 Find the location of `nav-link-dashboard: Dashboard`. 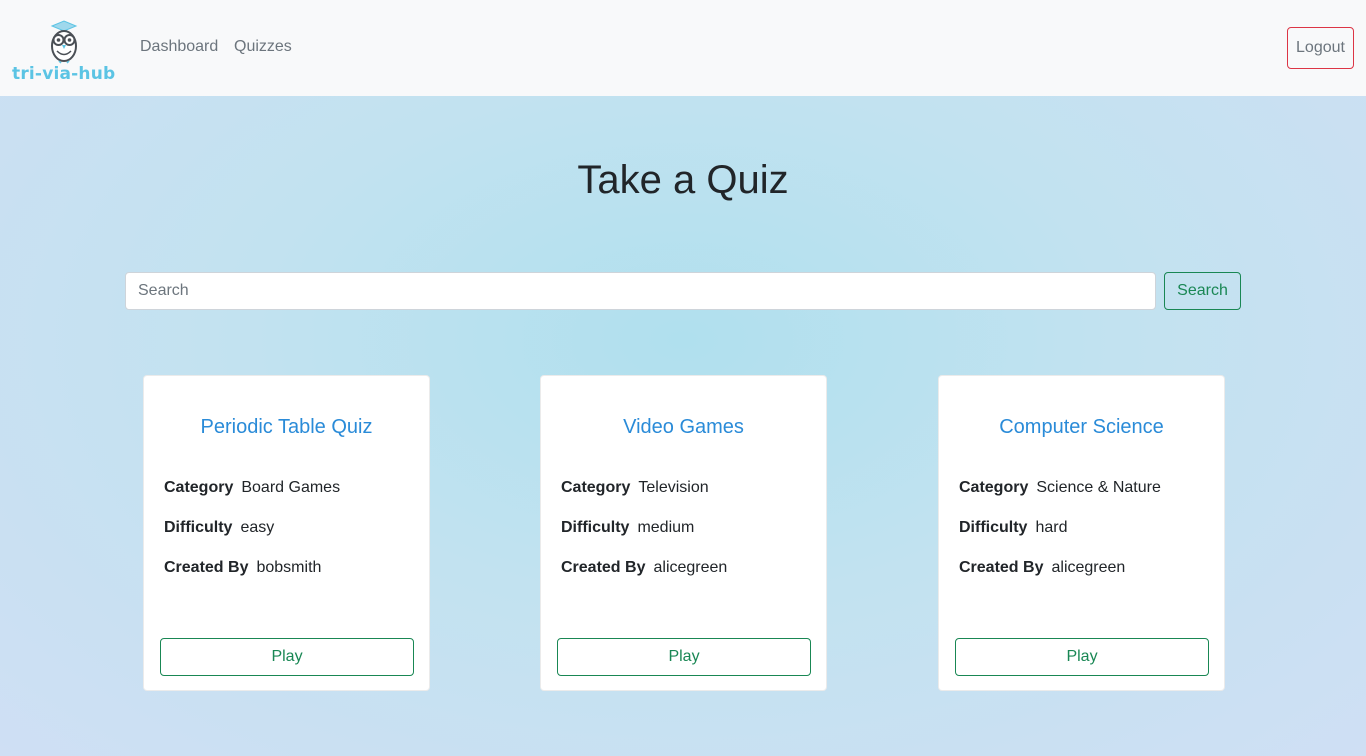

nav-link-dashboard: Dashboard is located at coordinates (179, 47).